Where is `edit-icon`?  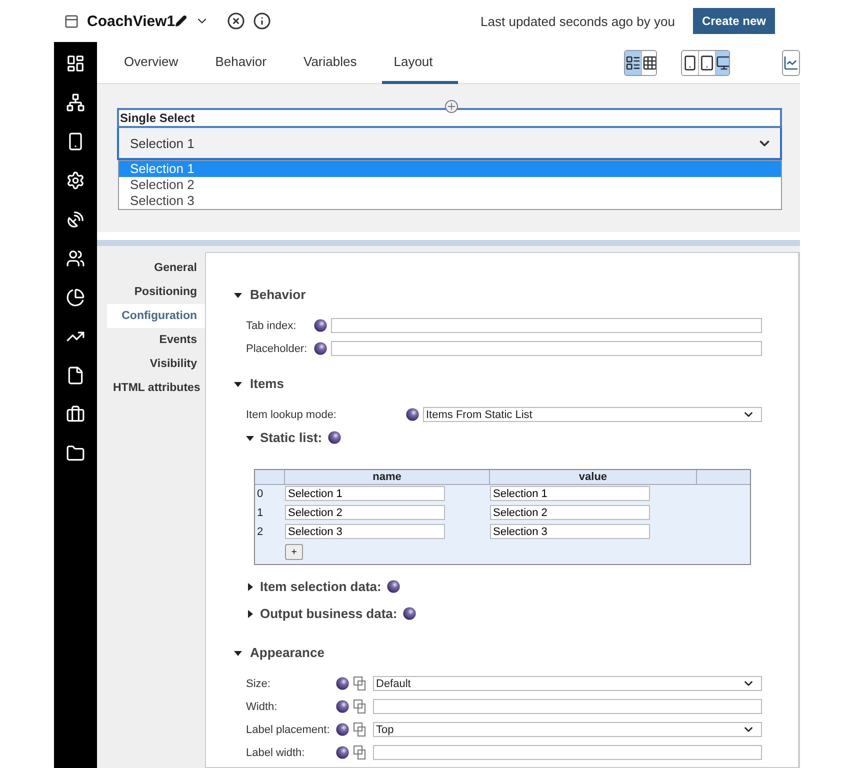
edit-icon is located at coordinates (181, 21).